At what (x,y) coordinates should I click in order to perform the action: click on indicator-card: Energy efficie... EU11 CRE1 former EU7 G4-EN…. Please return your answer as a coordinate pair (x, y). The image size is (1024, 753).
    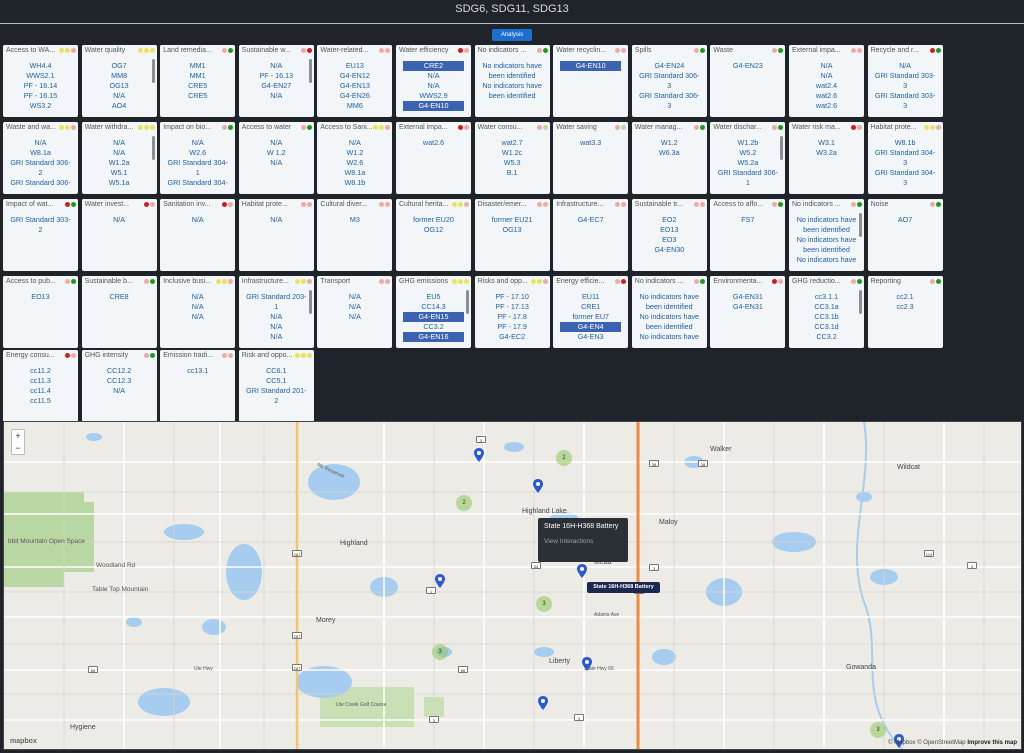
    Looking at the image, I should click on (591, 312).